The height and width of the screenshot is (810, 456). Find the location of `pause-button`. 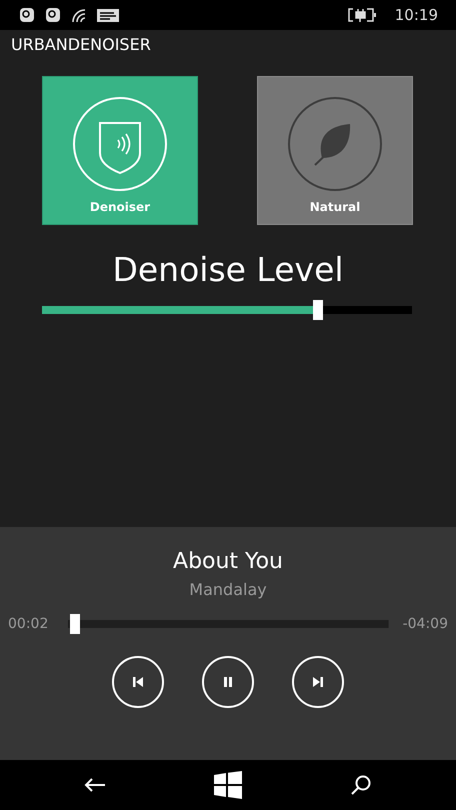

pause-button is located at coordinates (228, 682).